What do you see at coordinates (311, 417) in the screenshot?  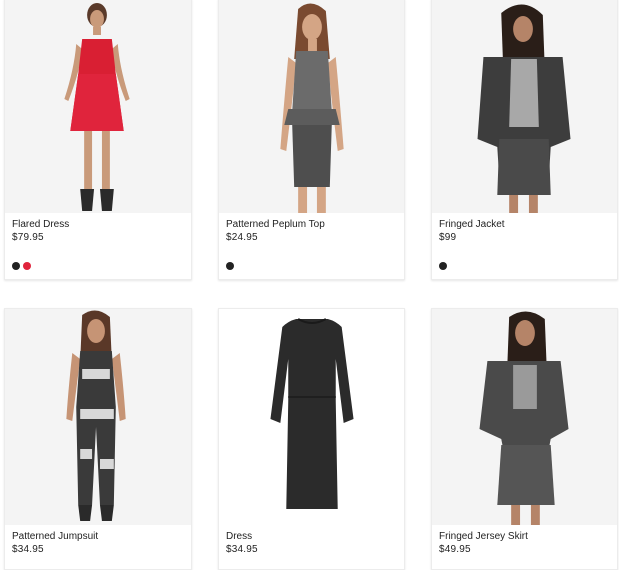 I see `product-image-black-dress` at bounding box center [311, 417].